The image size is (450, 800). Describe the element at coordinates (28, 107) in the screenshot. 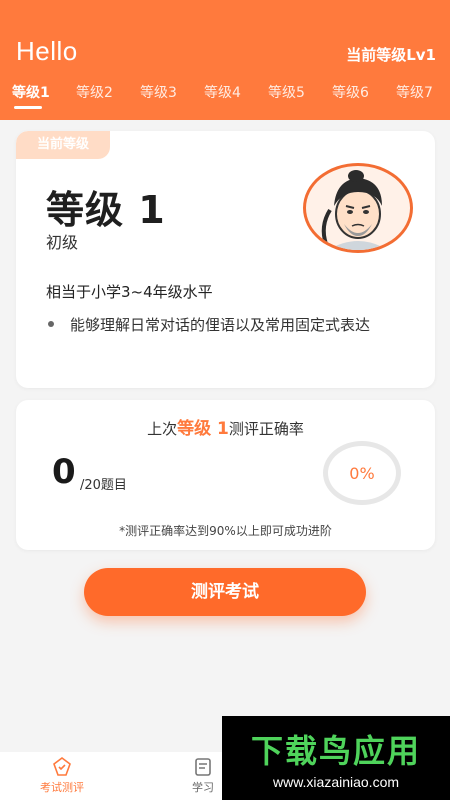

I see `active-tab-indicator` at that location.